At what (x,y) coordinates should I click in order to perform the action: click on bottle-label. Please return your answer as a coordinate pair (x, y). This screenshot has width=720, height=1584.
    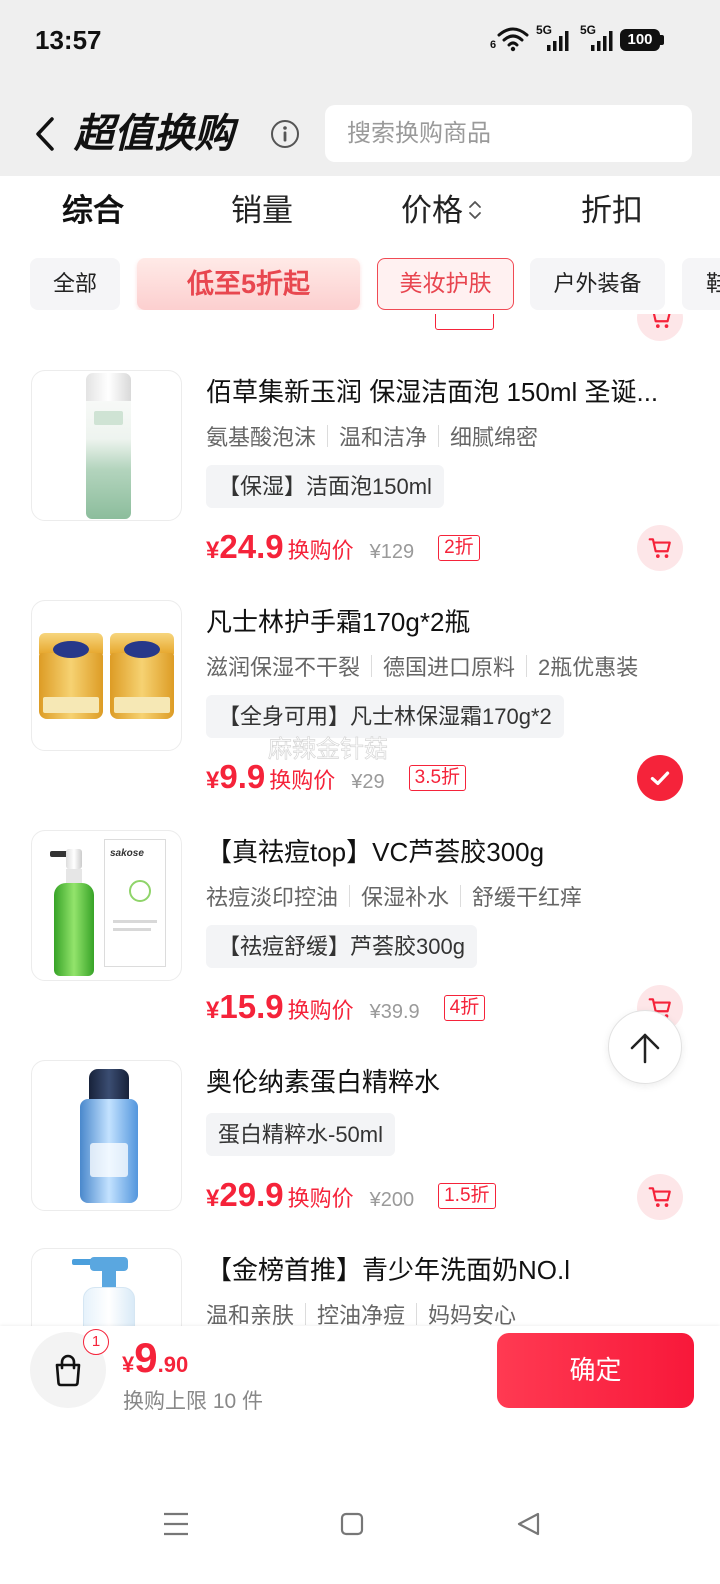
    Looking at the image, I should click on (108, 418).